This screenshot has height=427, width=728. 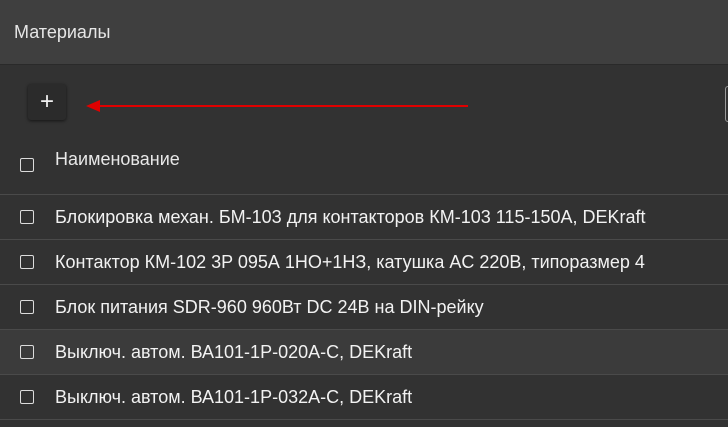 I want to click on table-row: Выключ. автом. ВА101-1P-032A-C, DEKraft, so click(x=364, y=397).